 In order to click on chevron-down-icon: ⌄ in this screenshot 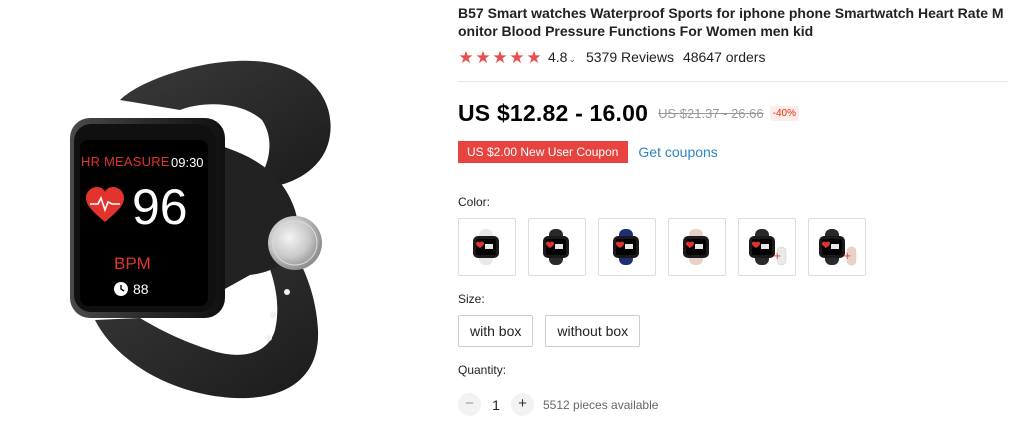, I will do `click(572, 59)`.